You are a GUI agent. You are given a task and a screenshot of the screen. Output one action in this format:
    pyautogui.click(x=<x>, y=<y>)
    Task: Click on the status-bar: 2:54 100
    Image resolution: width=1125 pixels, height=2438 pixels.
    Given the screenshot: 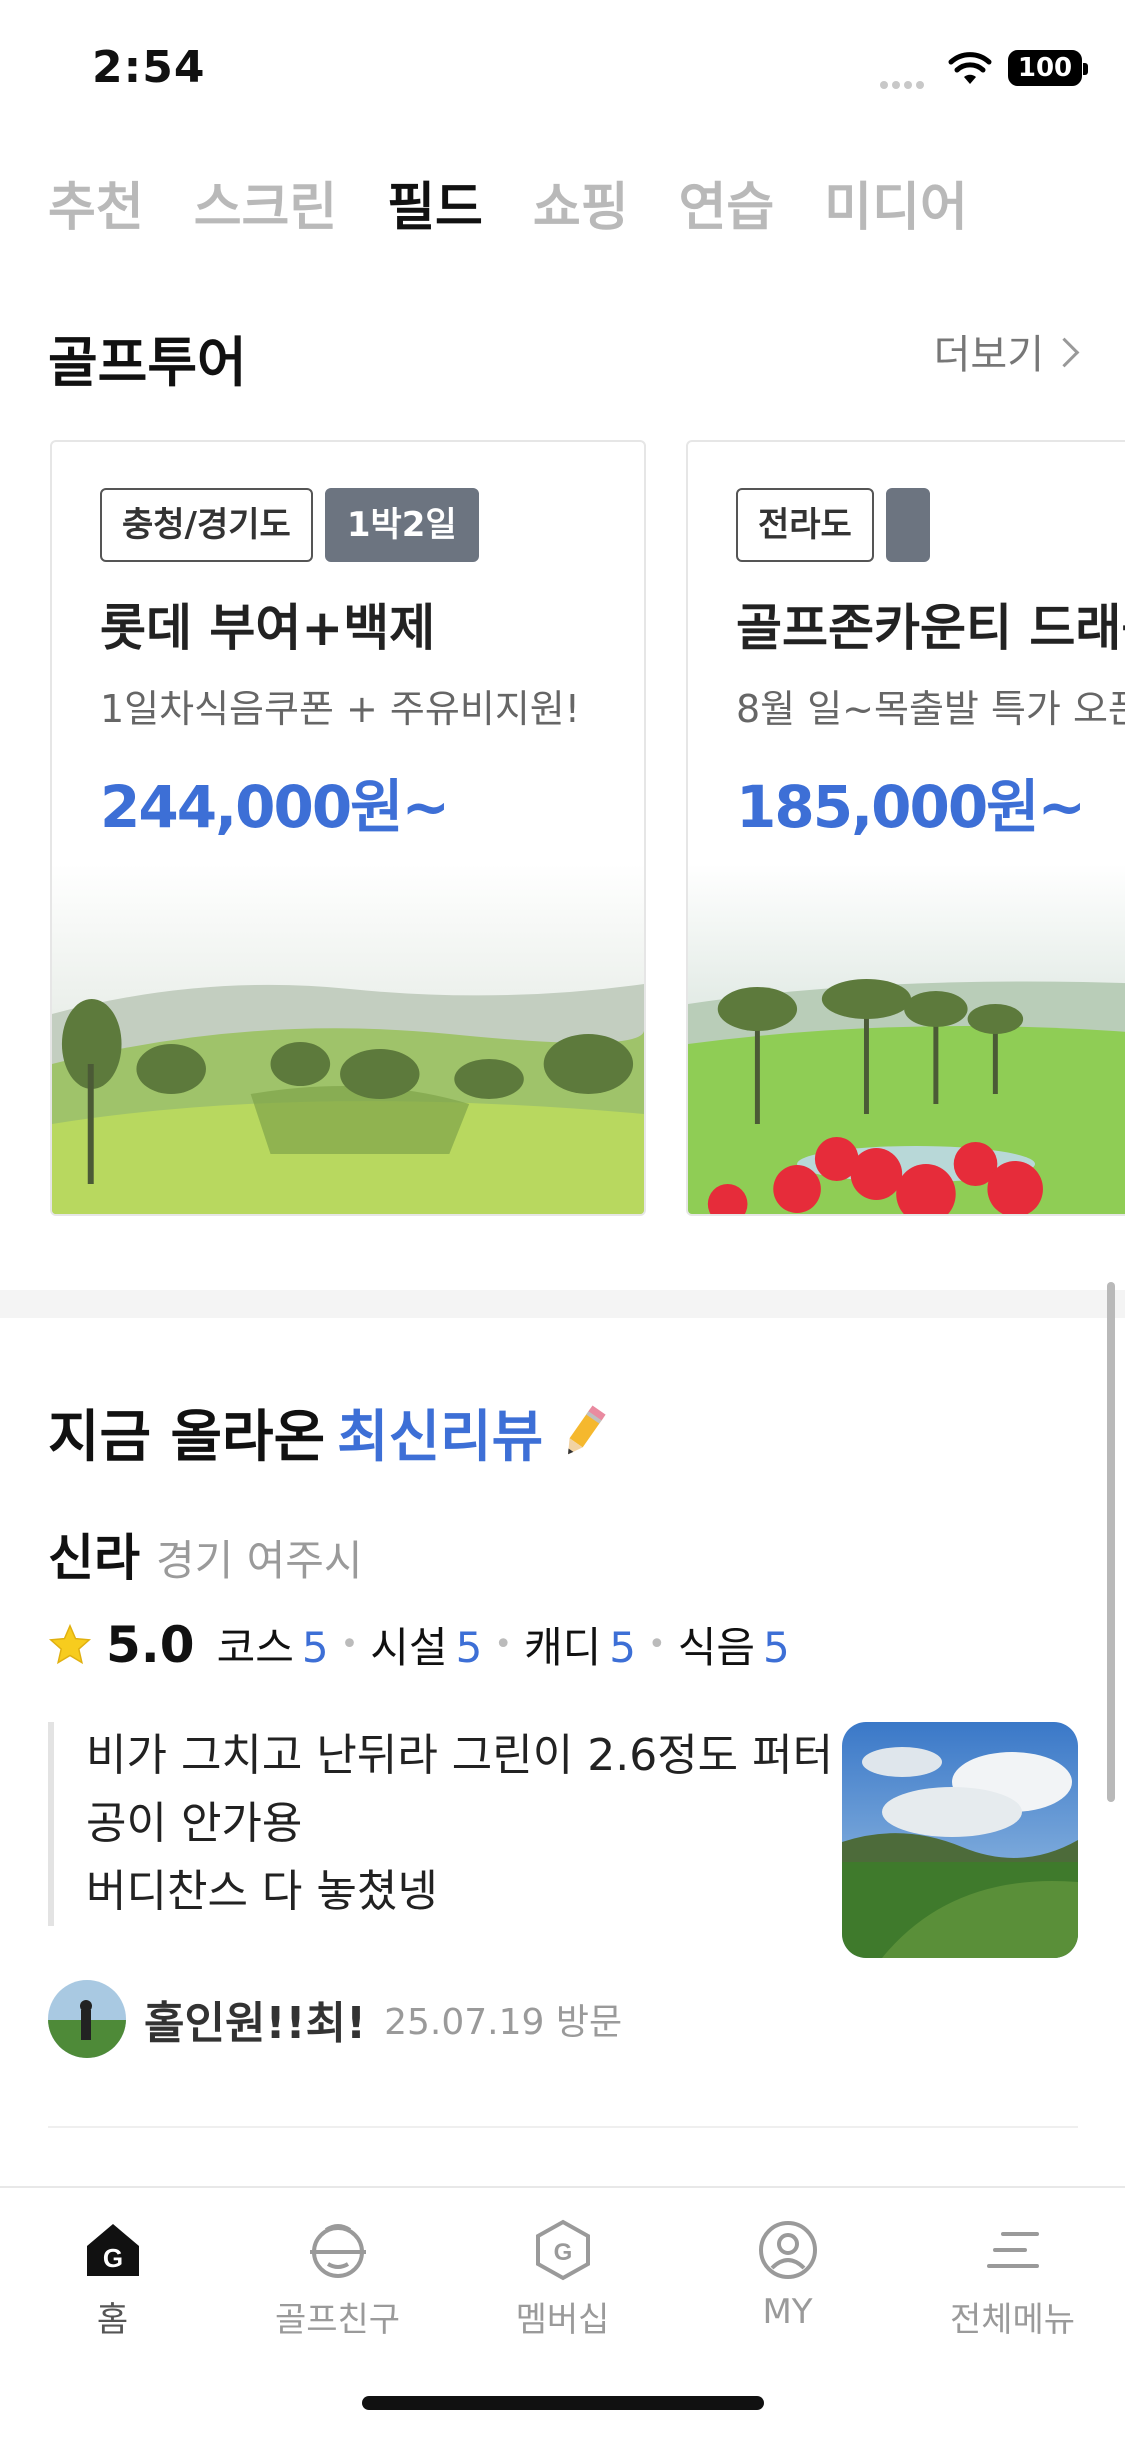 What is the action you would take?
    pyautogui.click(x=562, y=70)
    